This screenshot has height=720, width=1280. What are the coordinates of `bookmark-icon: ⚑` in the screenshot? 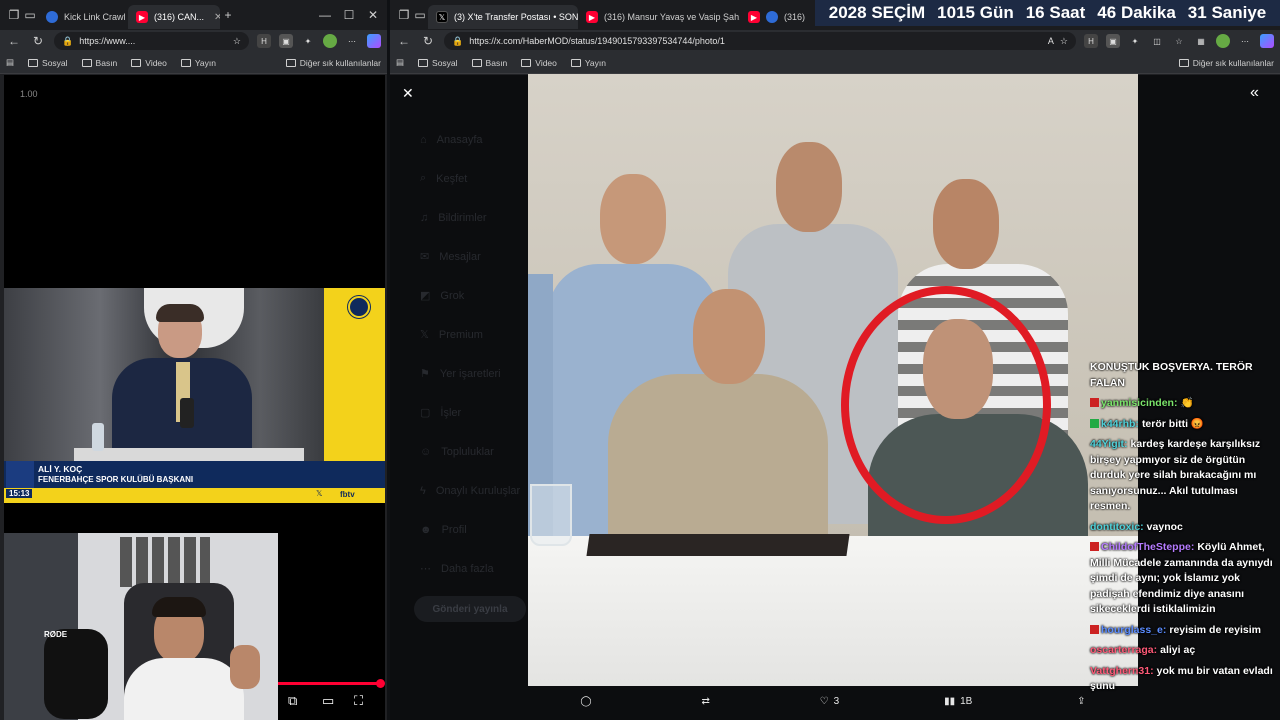 It's located at (425, 374).